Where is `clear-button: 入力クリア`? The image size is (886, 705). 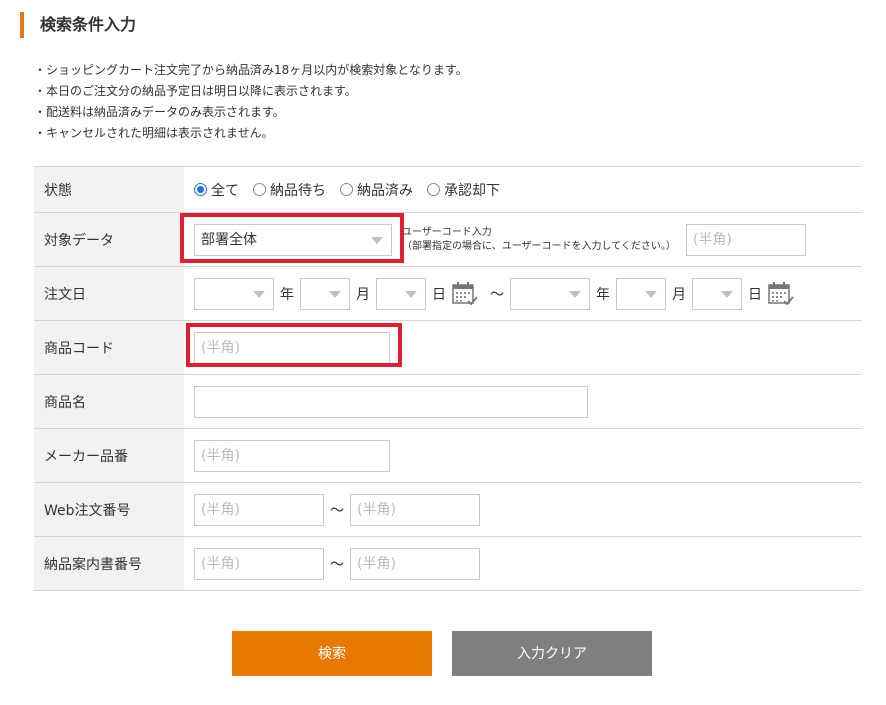
clear-button: 入力クリア is located at coordinates (552, 653).